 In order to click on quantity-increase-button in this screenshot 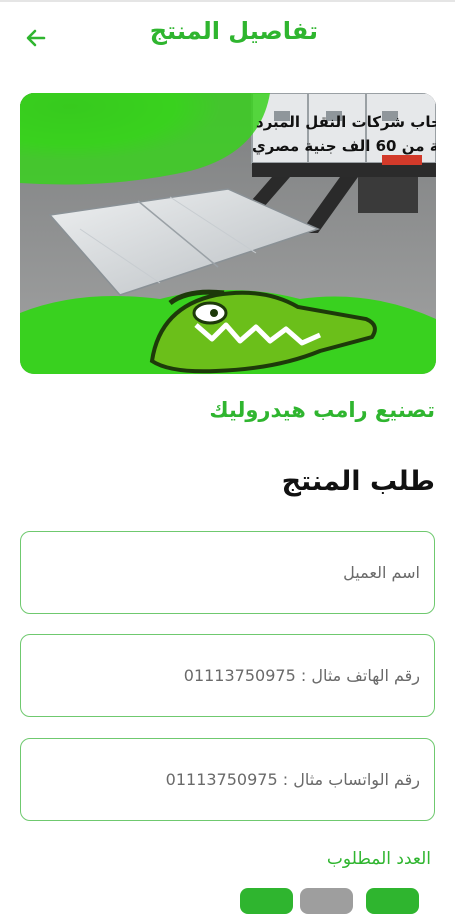, I will do `click(392, 901)`.